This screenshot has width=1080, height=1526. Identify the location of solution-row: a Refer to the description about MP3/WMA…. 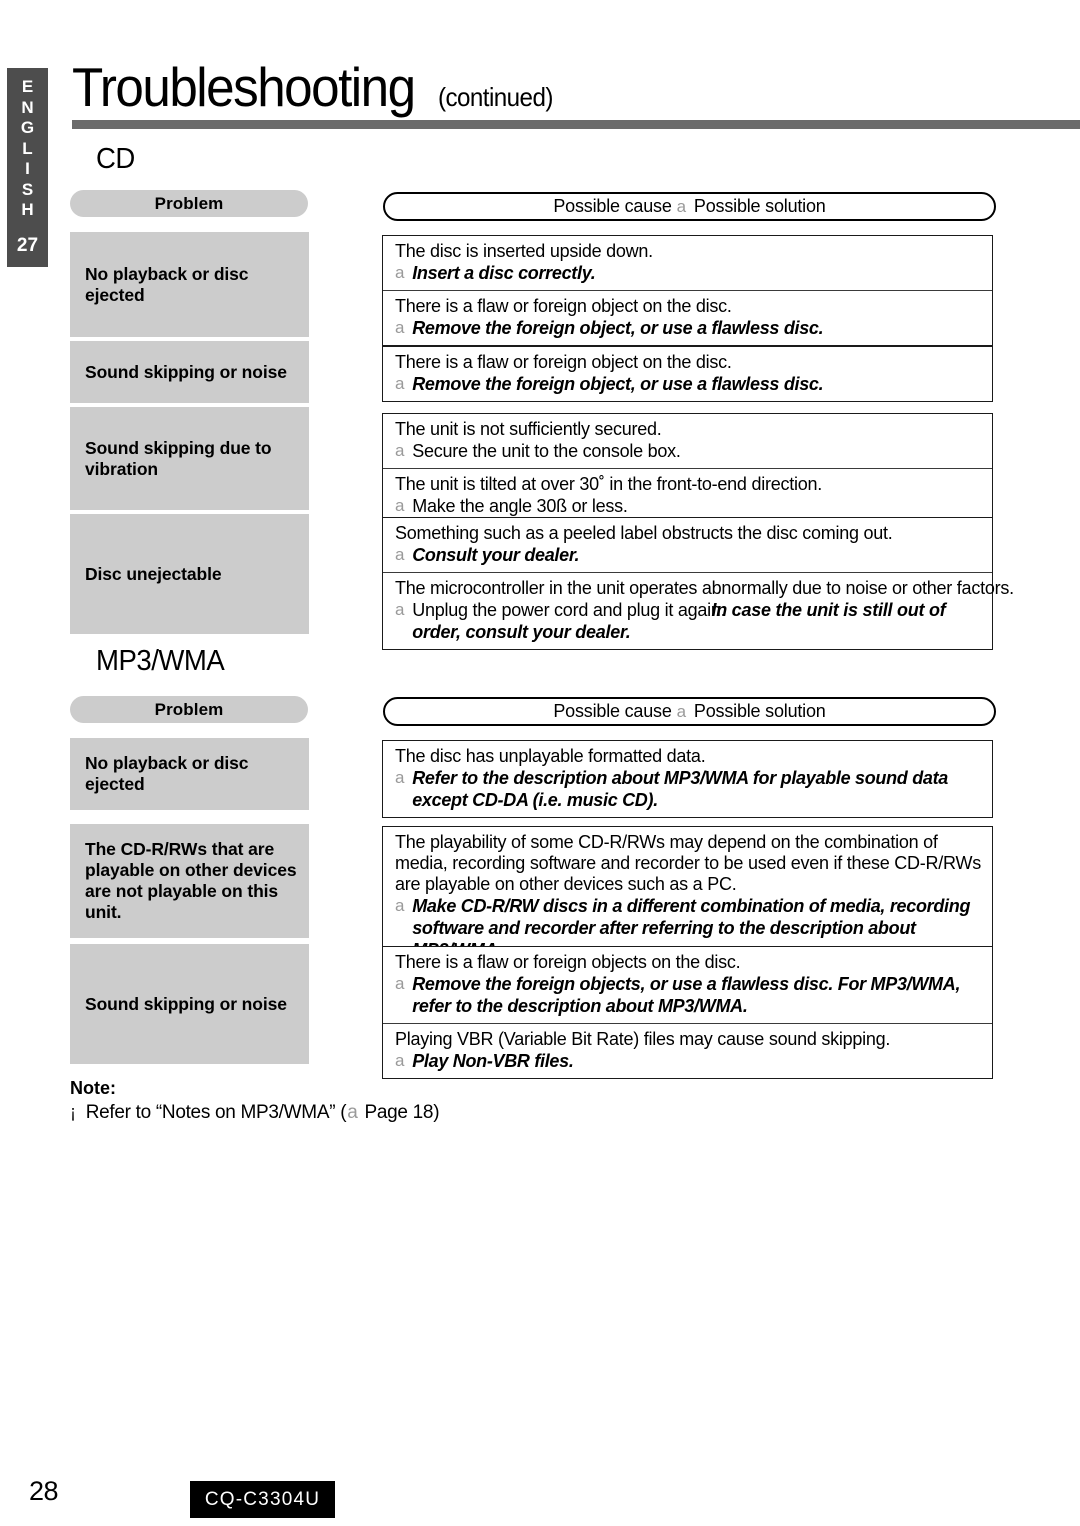
(688, 789).